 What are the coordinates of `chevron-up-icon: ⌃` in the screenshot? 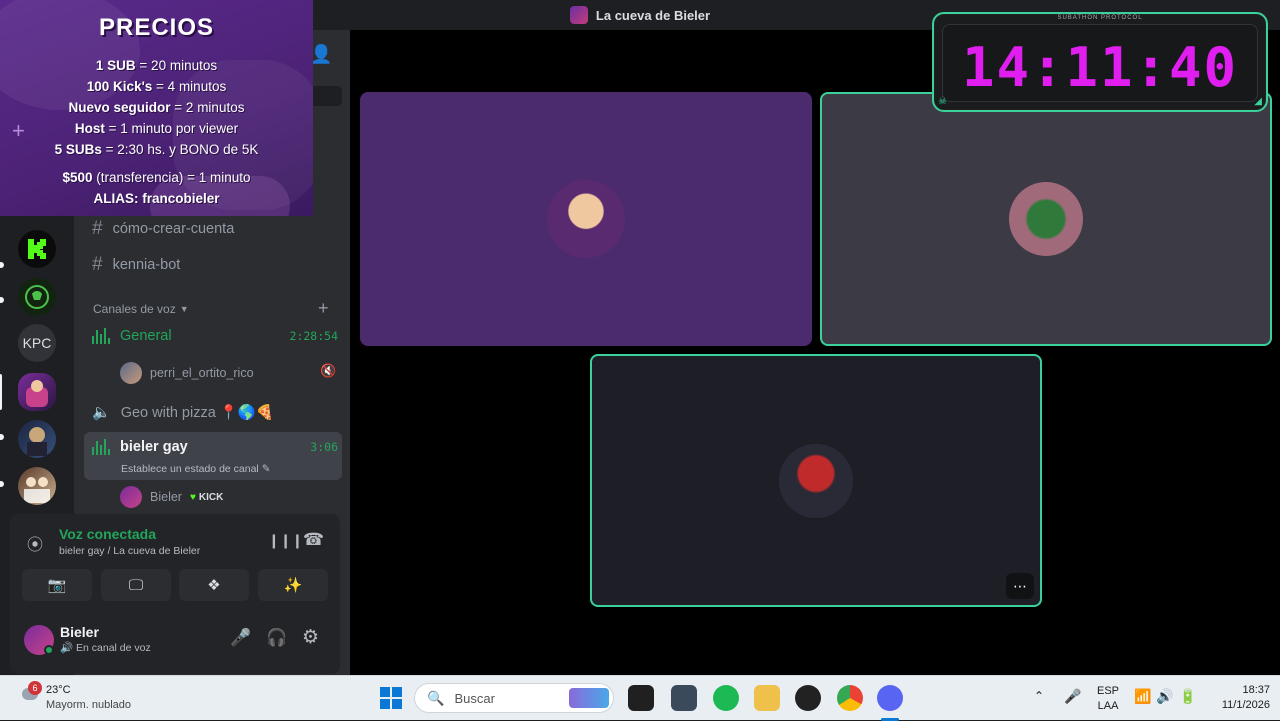 It's located at (1039, 696).